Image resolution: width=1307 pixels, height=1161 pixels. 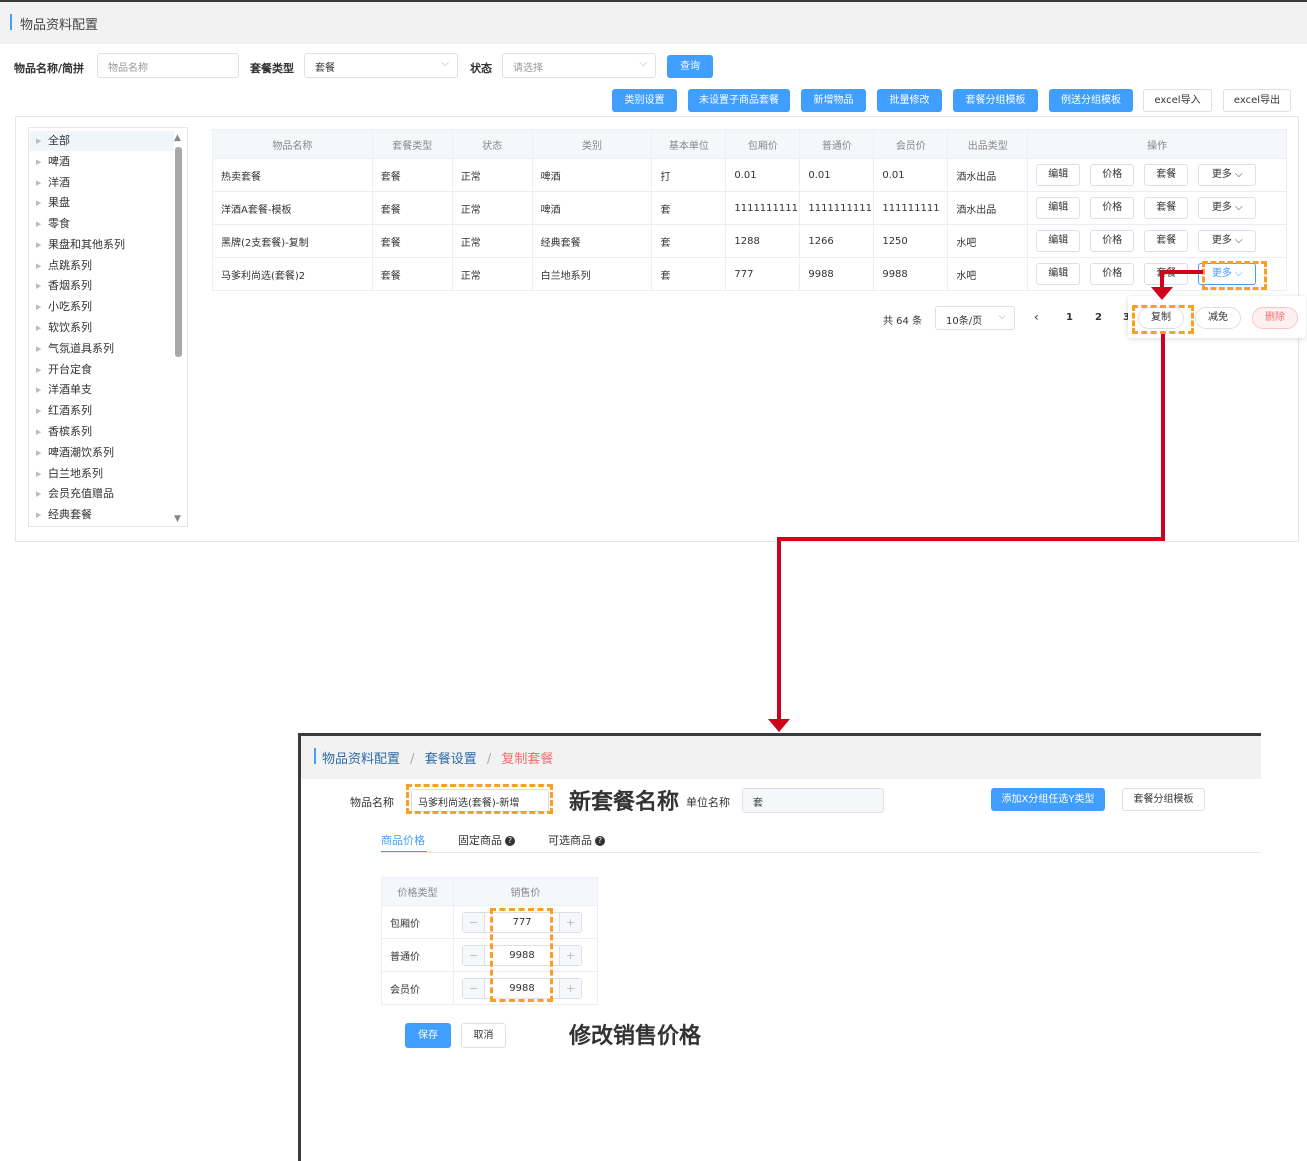 I want to click on query-button: 查询, so click(x=690, y=66).